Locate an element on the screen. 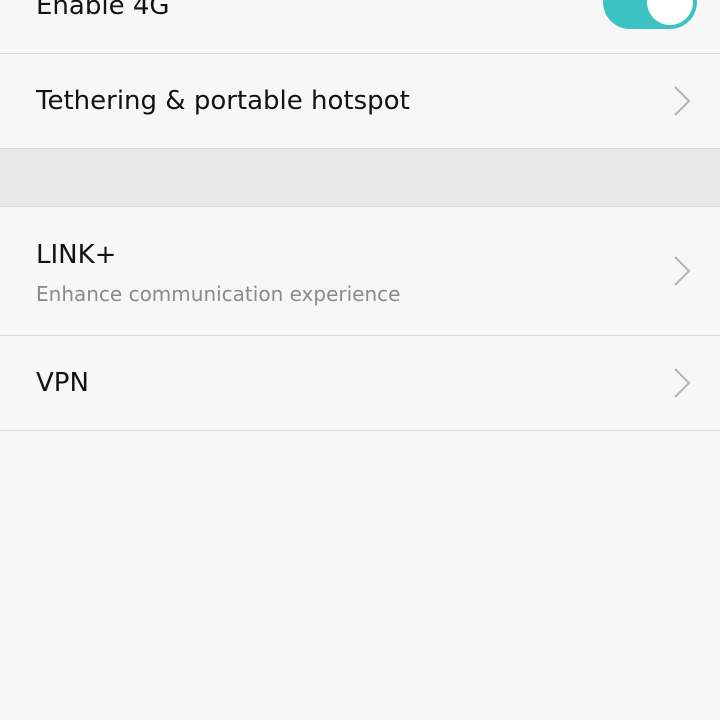  enable-4g-label: Enable 4G is located at coordinates (103, 10).